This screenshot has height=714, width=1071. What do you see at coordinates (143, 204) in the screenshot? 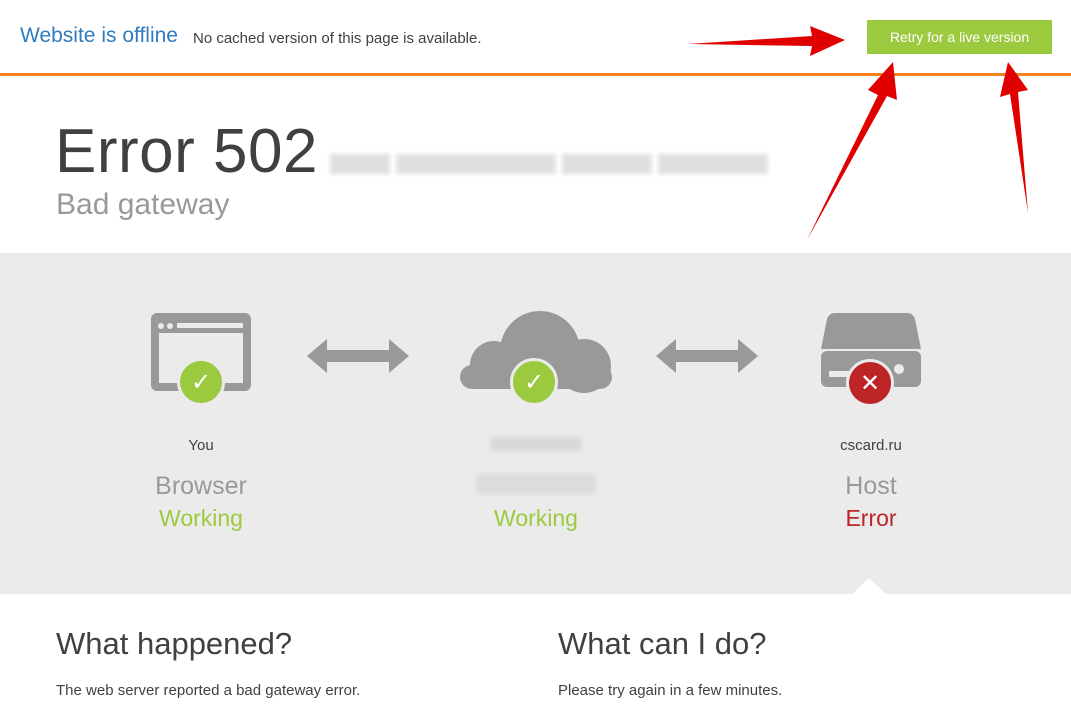
I see `error-subtitle: Bad gateway` at bounding box center [143, 204].